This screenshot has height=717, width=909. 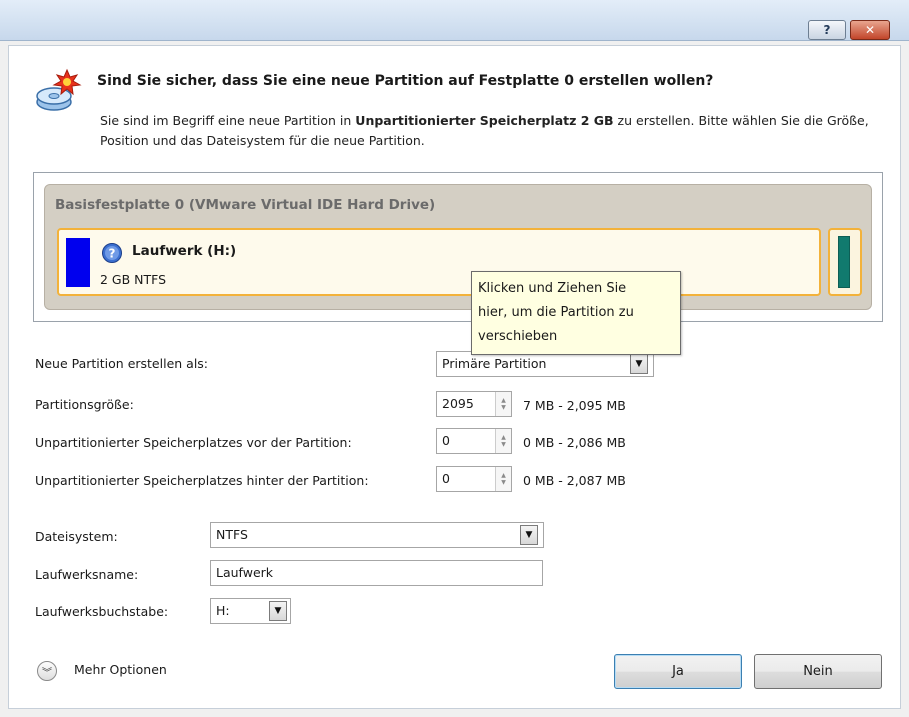 I want to click on file-system-select: NTFS, so click(x=377, y=535).